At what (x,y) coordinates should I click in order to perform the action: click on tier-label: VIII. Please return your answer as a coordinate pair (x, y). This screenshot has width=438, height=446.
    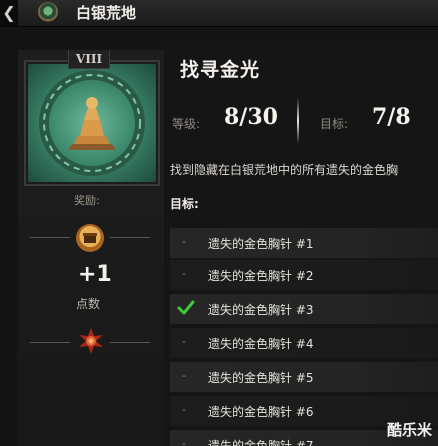
    Looking at the image, I should click on (89, 59).